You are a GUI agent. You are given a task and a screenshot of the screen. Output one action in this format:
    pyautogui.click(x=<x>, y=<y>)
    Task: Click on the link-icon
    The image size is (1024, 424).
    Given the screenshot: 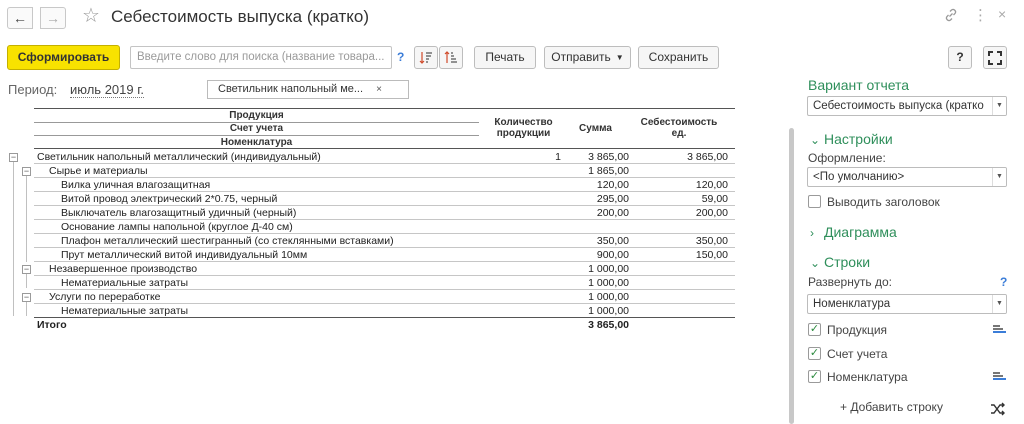 What is the action you would take?
    pyautogui.click(x=951, y=16)
    